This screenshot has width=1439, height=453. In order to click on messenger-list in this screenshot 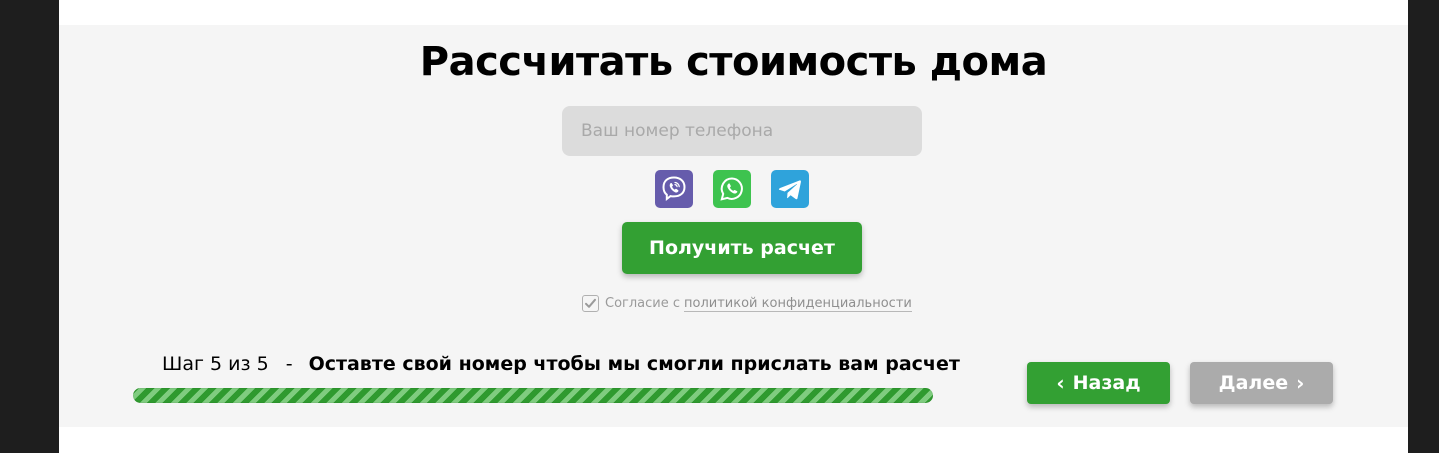, I will do `click(732, 189)`.